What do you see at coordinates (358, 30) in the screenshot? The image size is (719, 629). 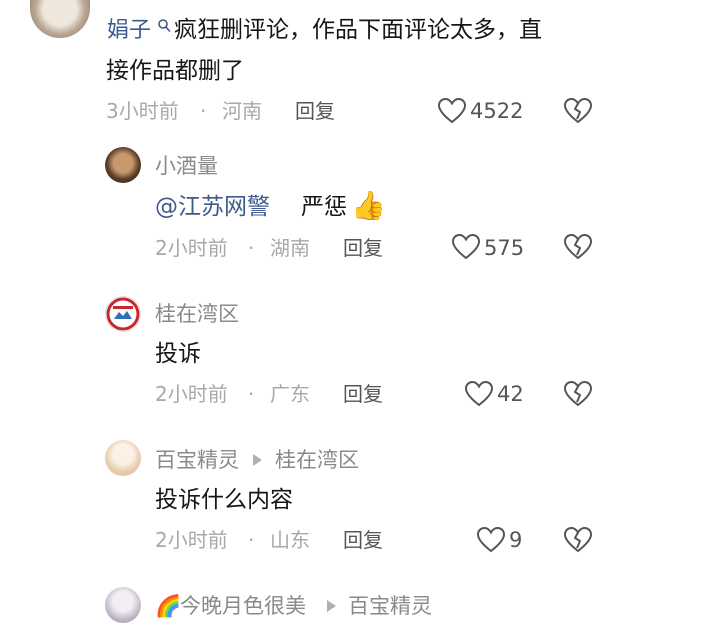 I see `main-comment-text-line1: 疯狂删评论，作品下面评论太多，直` at bounding box center [358, 30].